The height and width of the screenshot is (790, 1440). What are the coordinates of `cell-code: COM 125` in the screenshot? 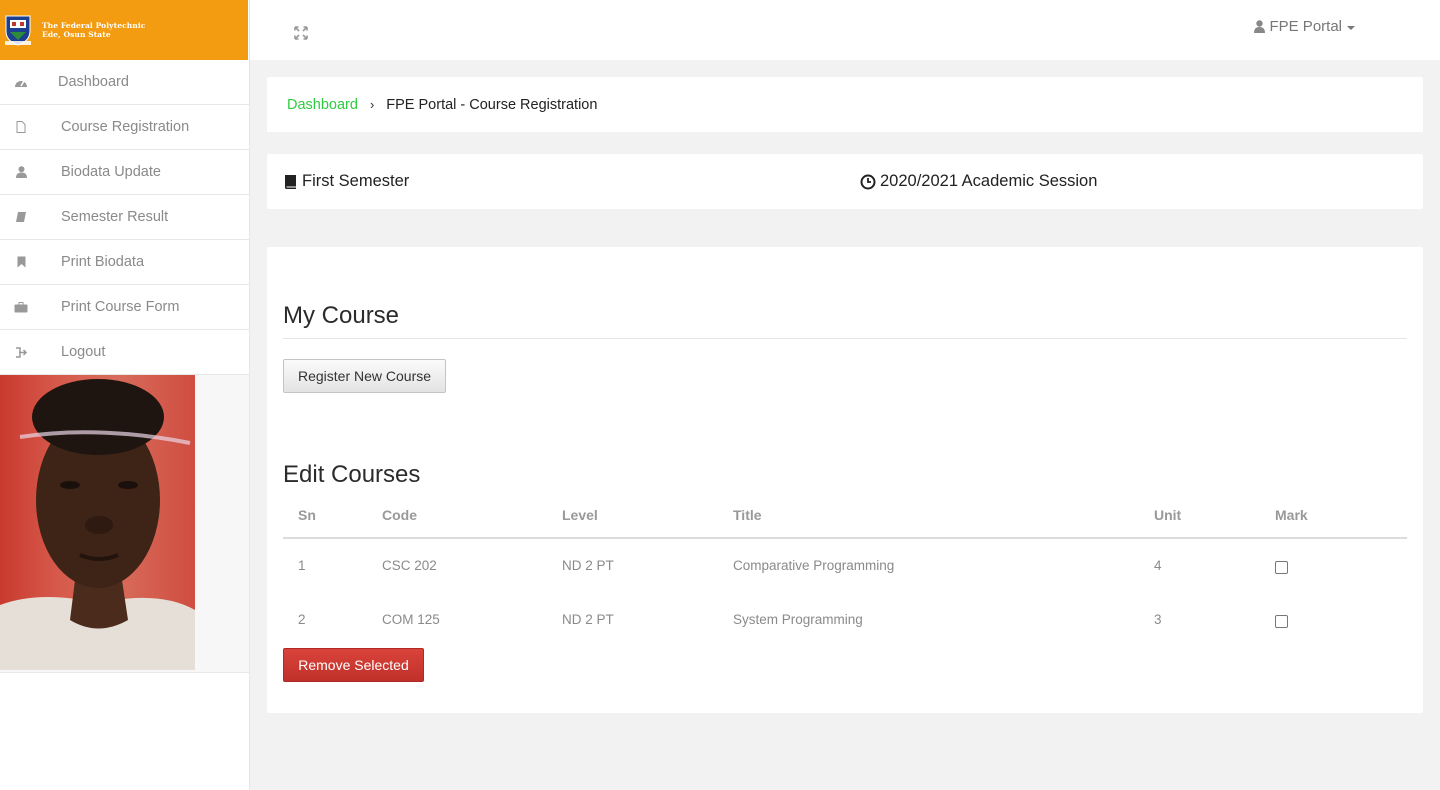 It's located at (411, 619).